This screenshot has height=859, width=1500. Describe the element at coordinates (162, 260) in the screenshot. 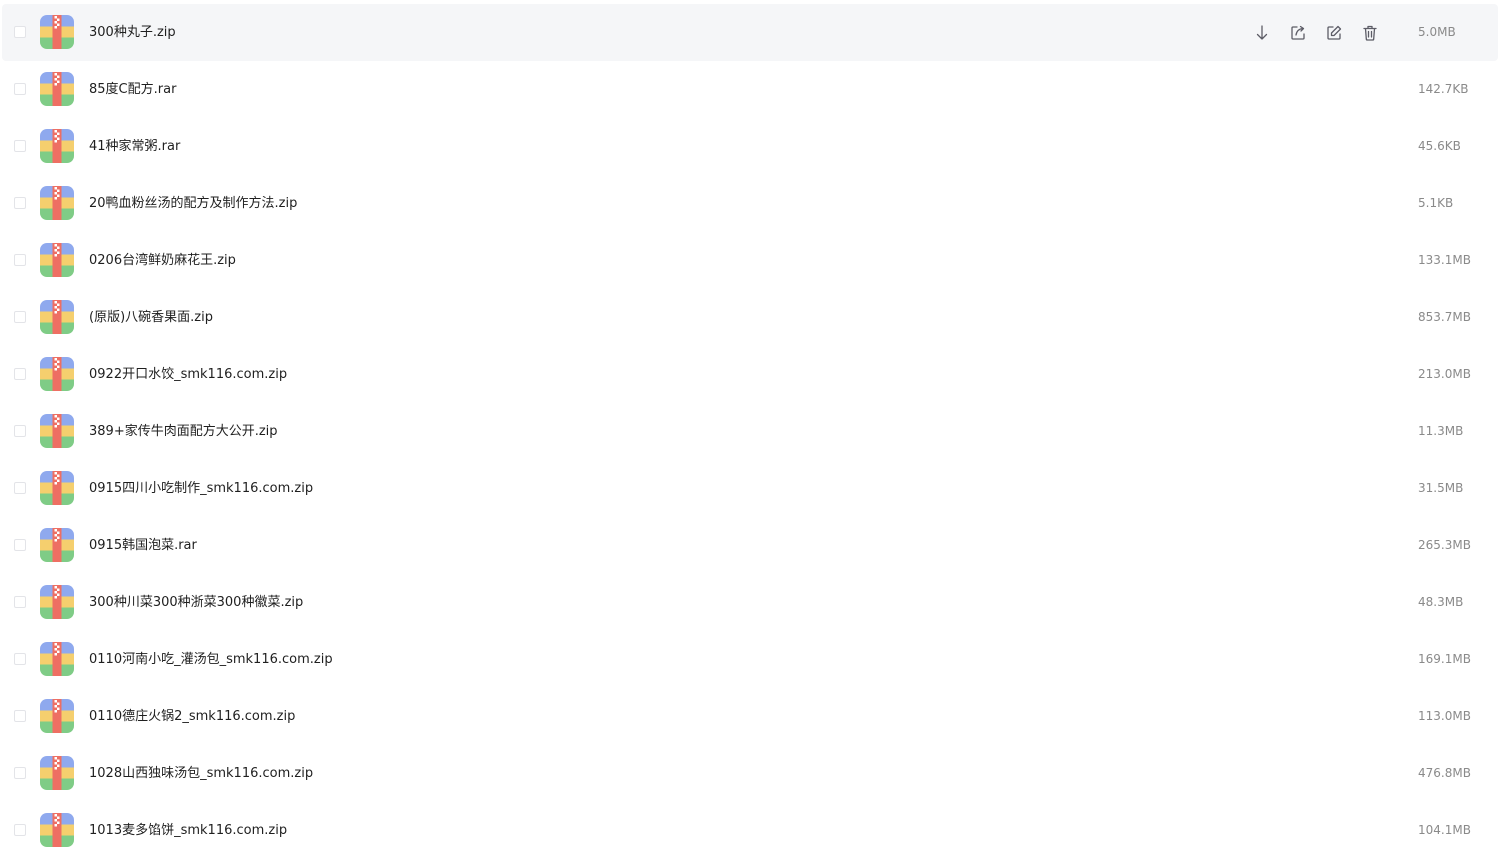

I see `file-name: 0206台湾鲜奶麻花王.zip` at that location.